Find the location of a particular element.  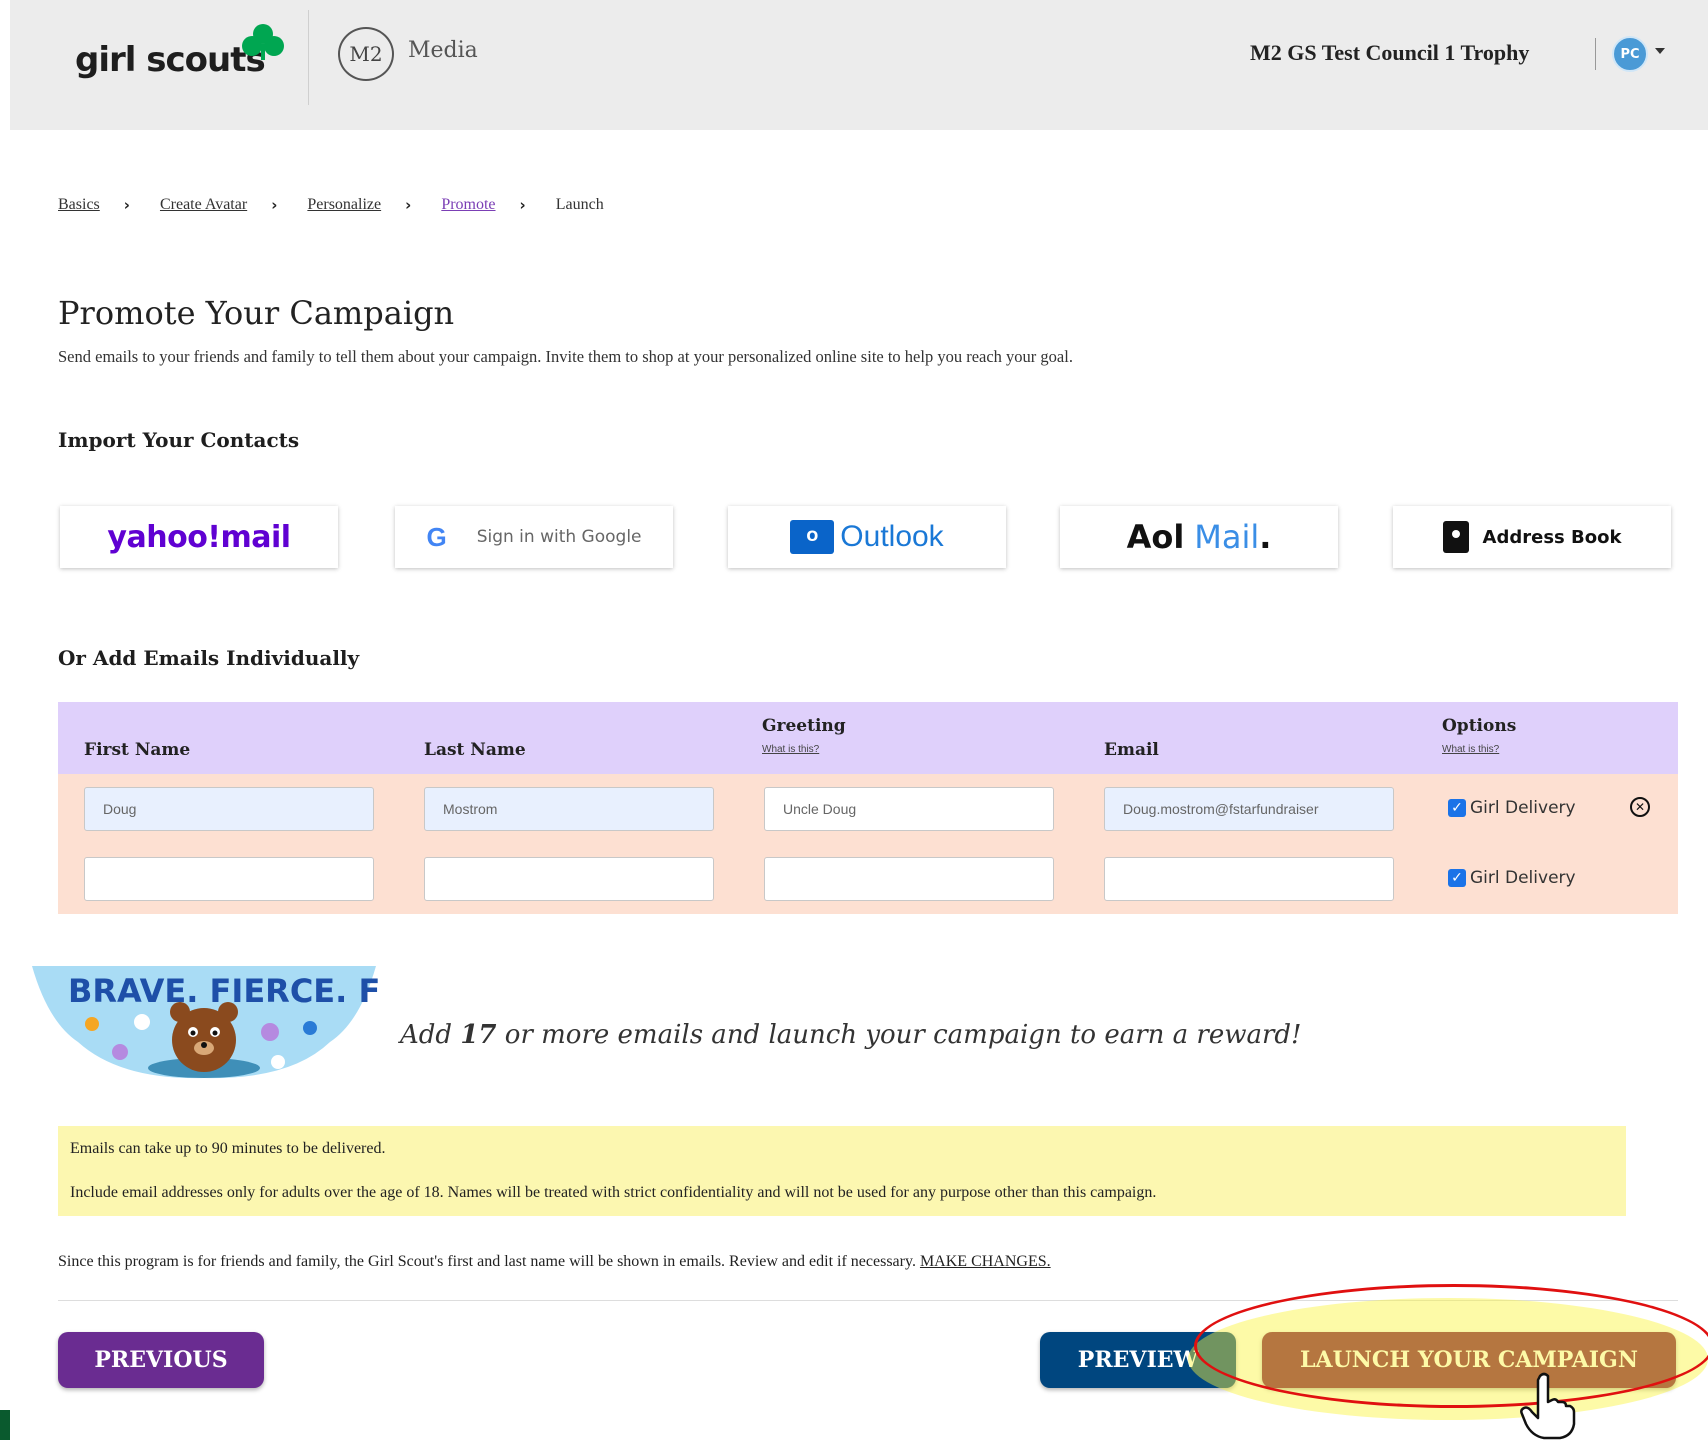

campaign-name: M2 GS Test Council 1 Trophy is located at coordinates (1390, 52).